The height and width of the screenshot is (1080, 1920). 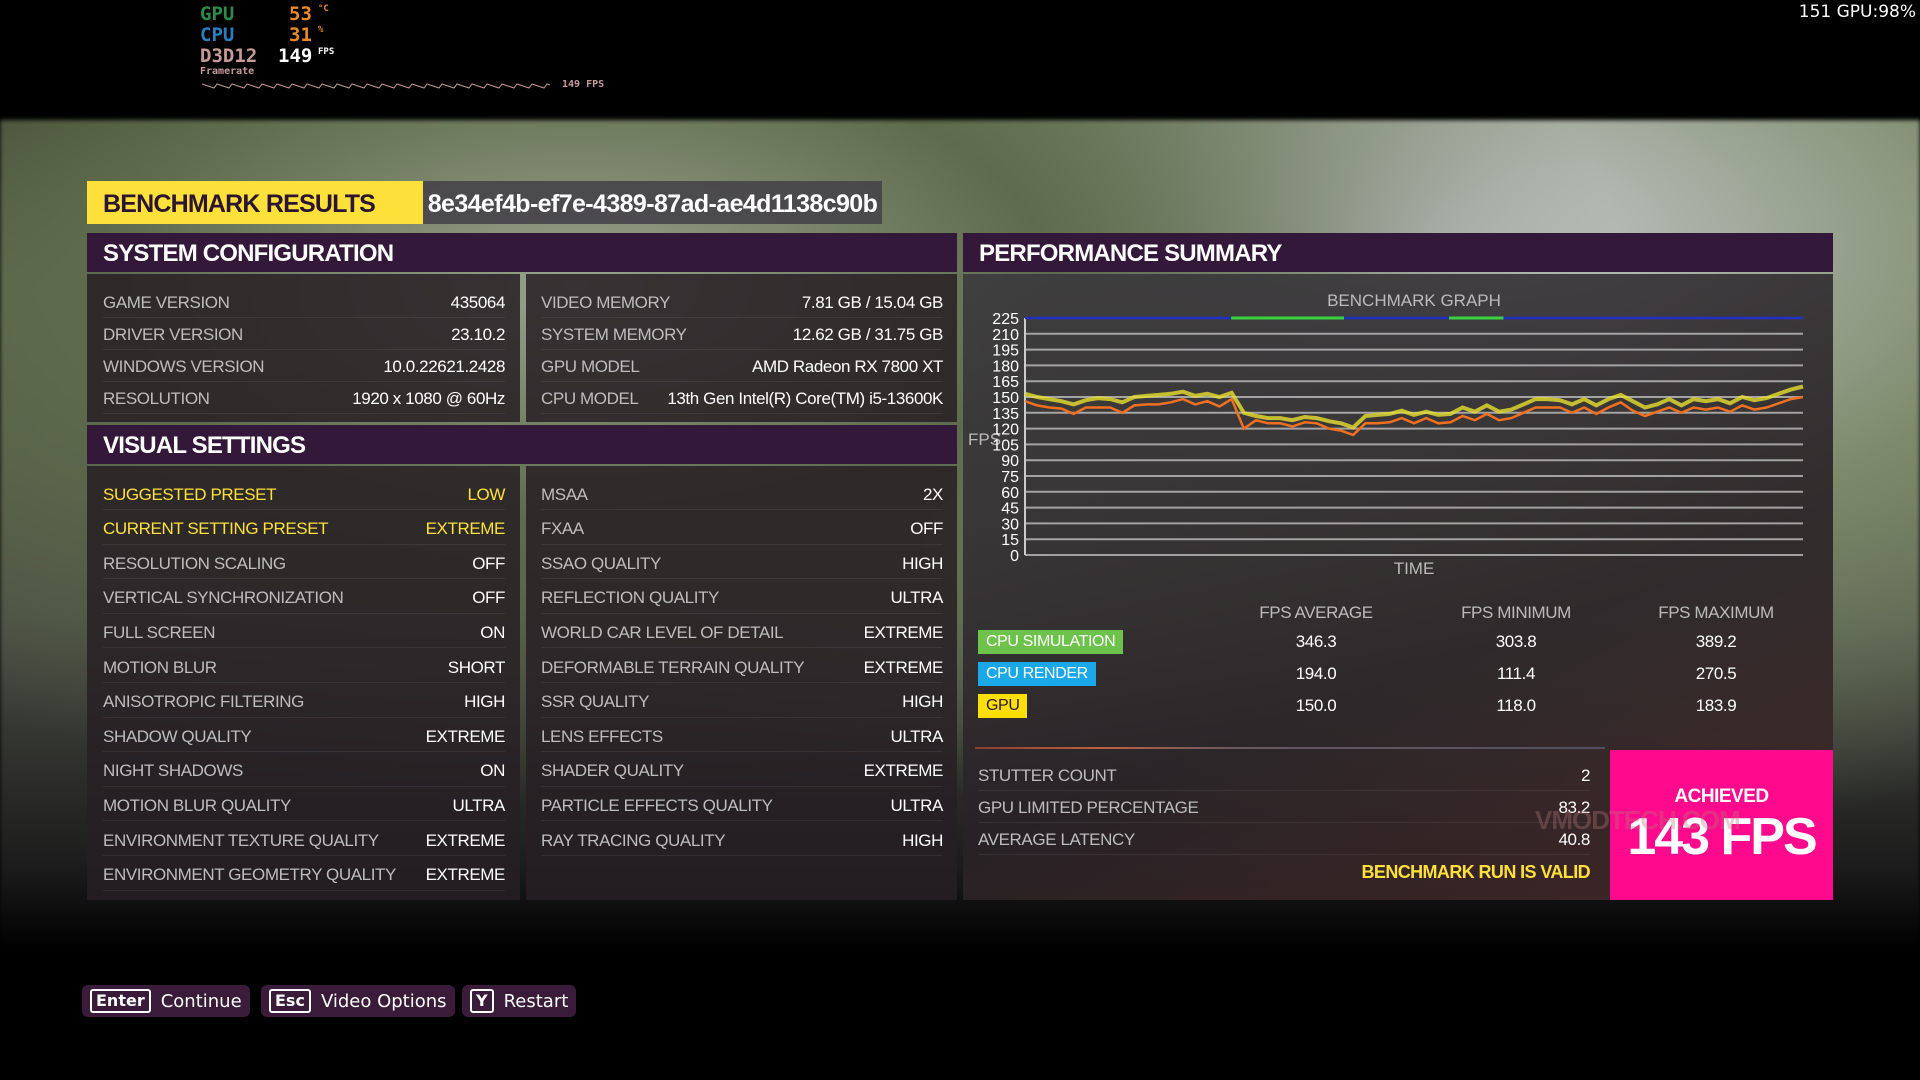 What do you see at coordinates (383, 1001) in the screenshot?
I see `button-label: Video Options` at bounding box center [383, 1001].